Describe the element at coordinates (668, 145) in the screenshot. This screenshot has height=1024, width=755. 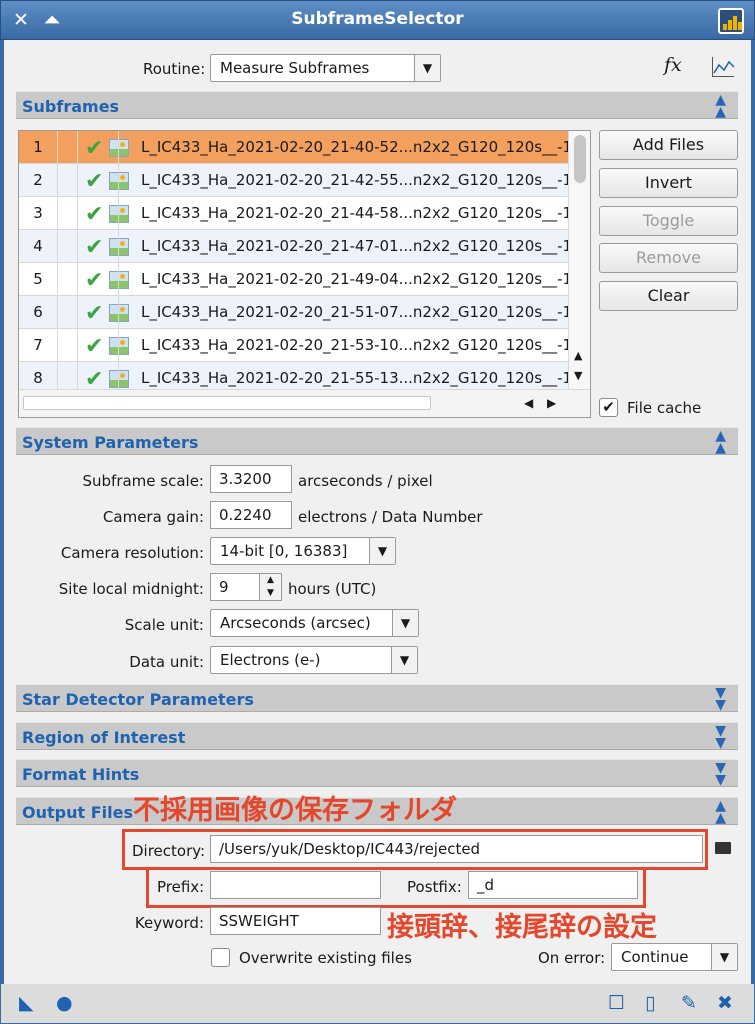
I see `add-files-button: Add Files` at that location.